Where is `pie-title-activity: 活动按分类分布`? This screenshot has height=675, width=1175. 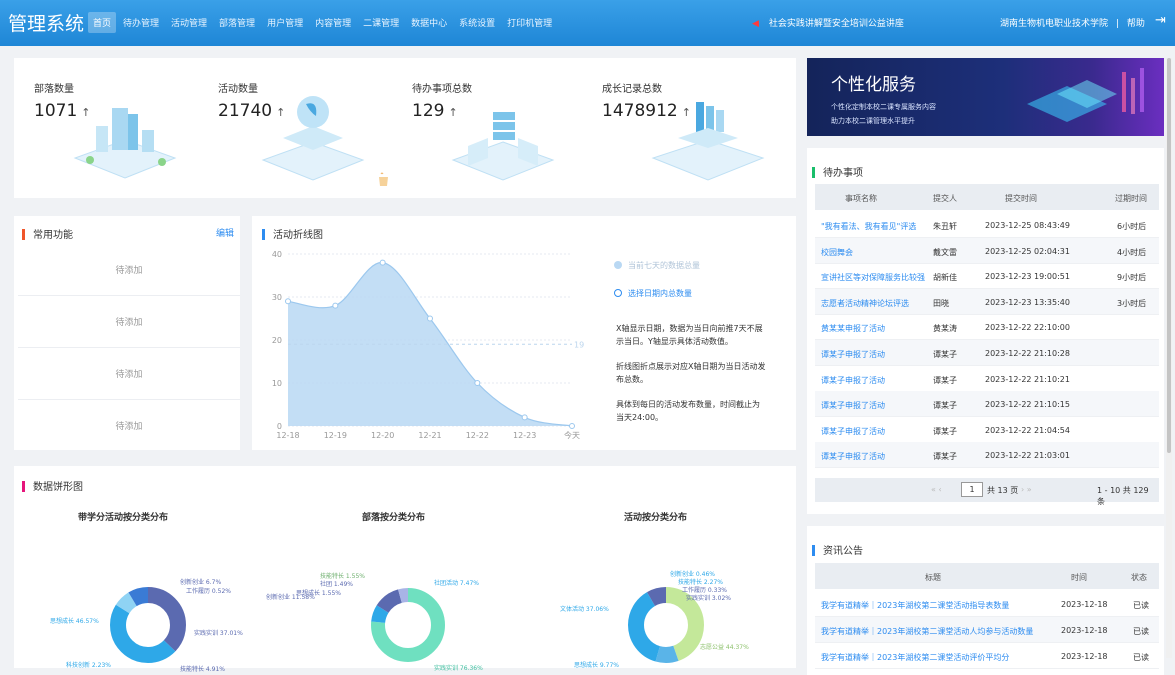
pie-title-activity: 活动按分类分布 is located at coordinates (656, 518).